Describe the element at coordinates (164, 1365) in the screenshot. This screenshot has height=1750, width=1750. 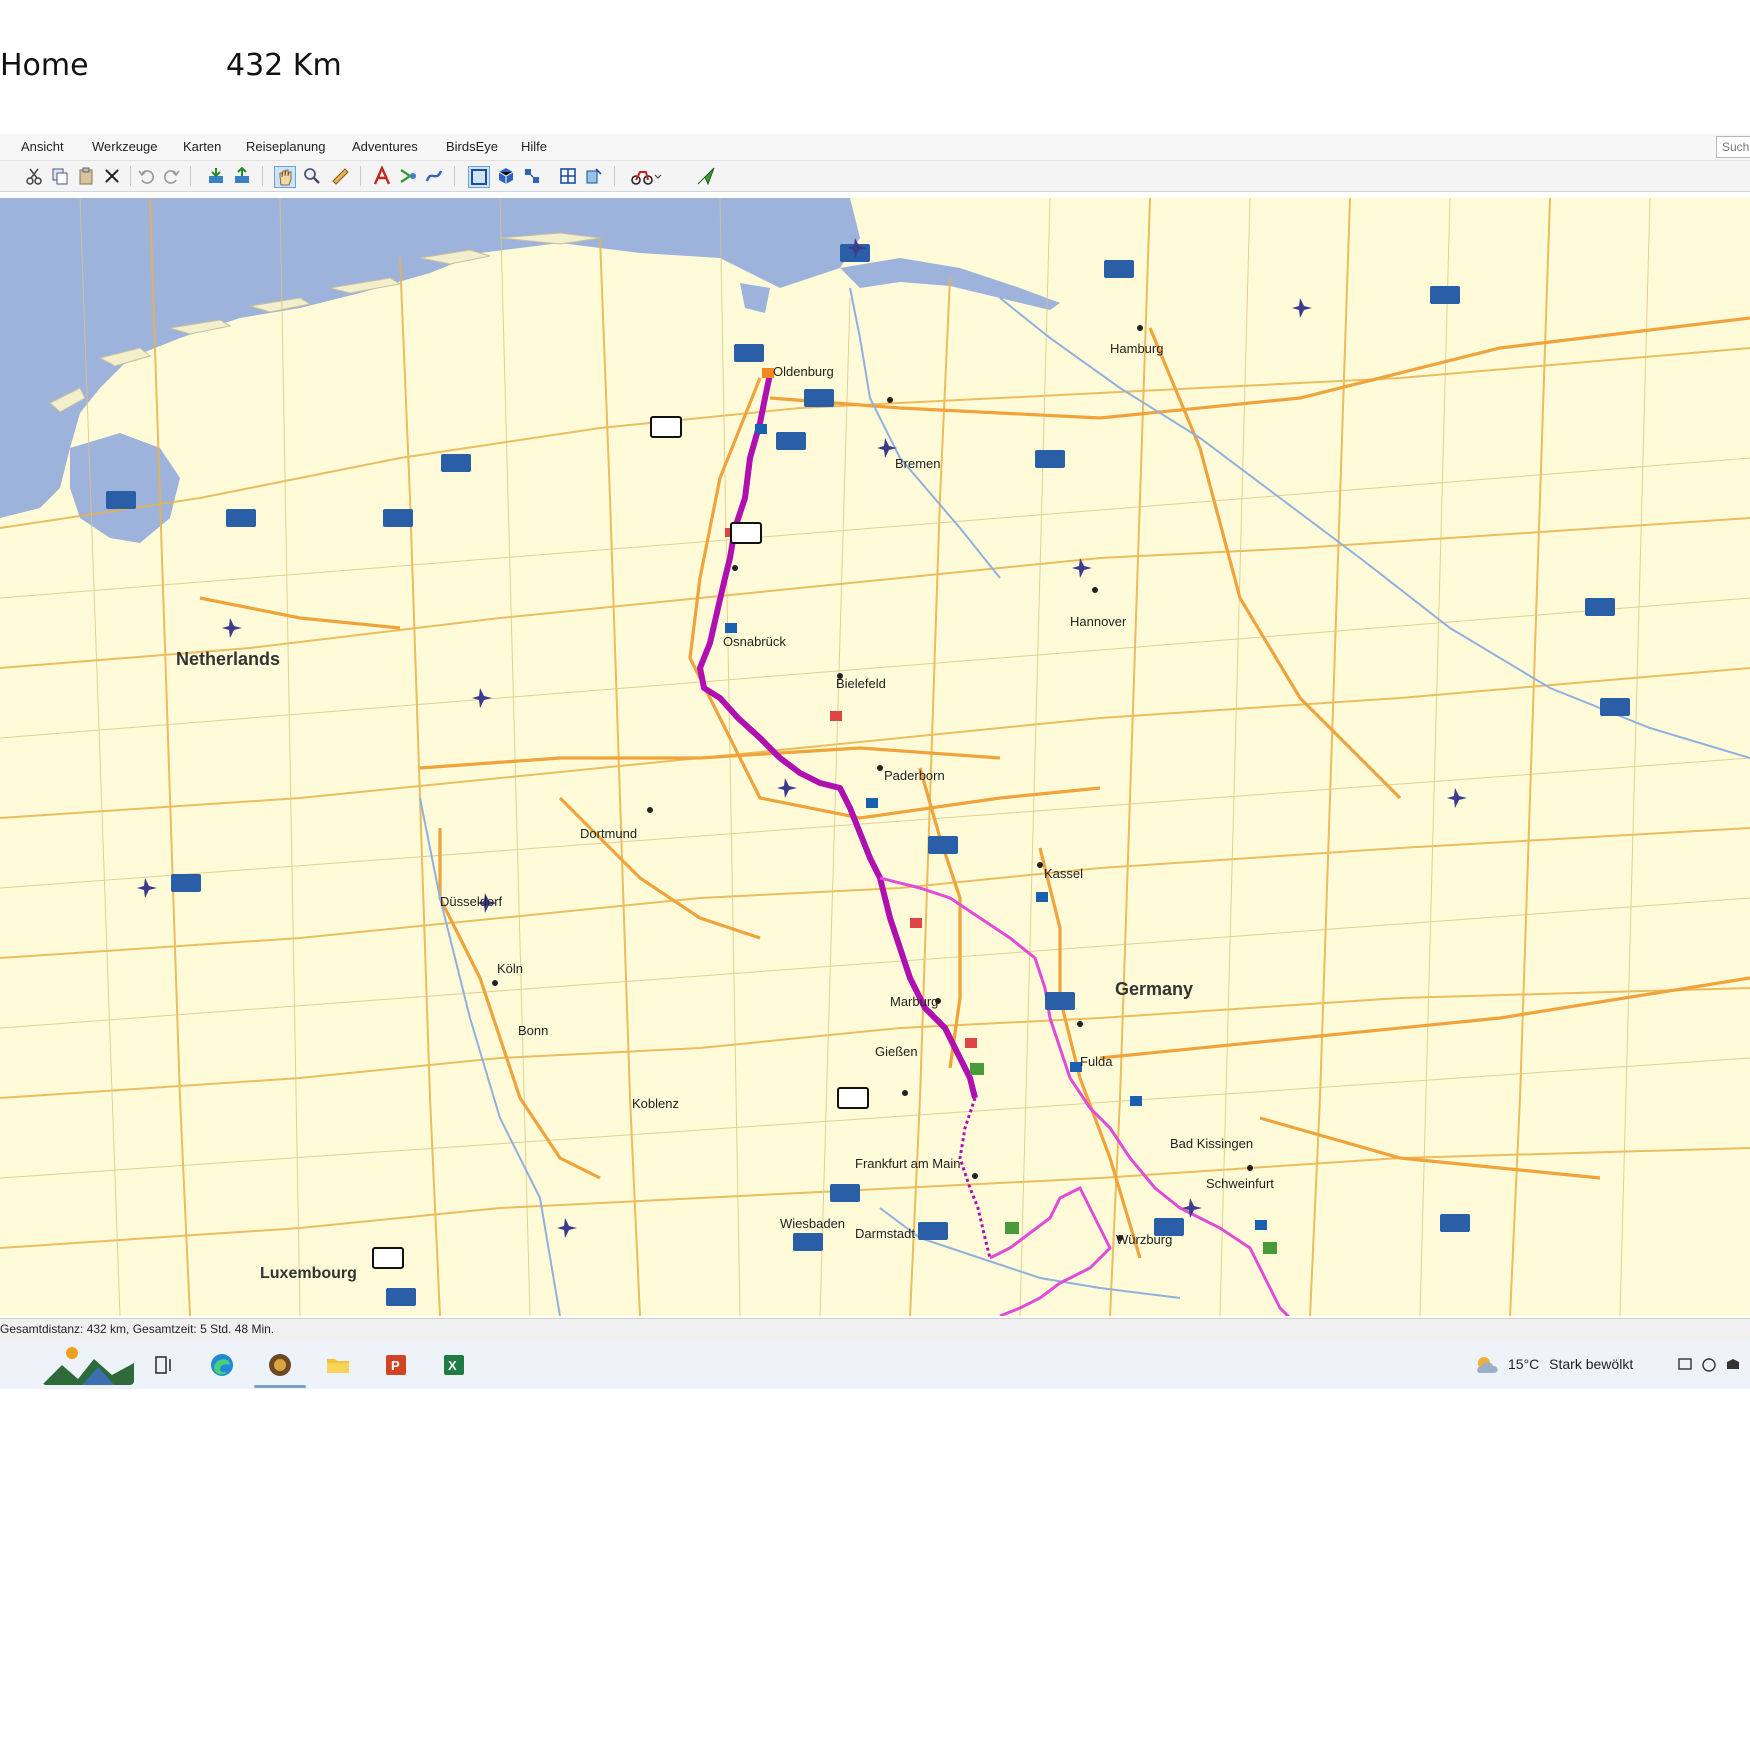
I see `task-view-icon` at that location.